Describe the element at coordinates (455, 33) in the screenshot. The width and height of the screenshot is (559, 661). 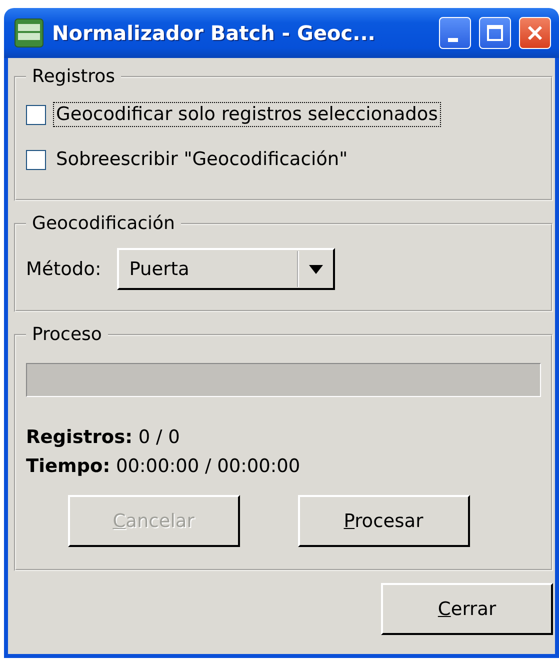
I see `minimize-button` at that location.